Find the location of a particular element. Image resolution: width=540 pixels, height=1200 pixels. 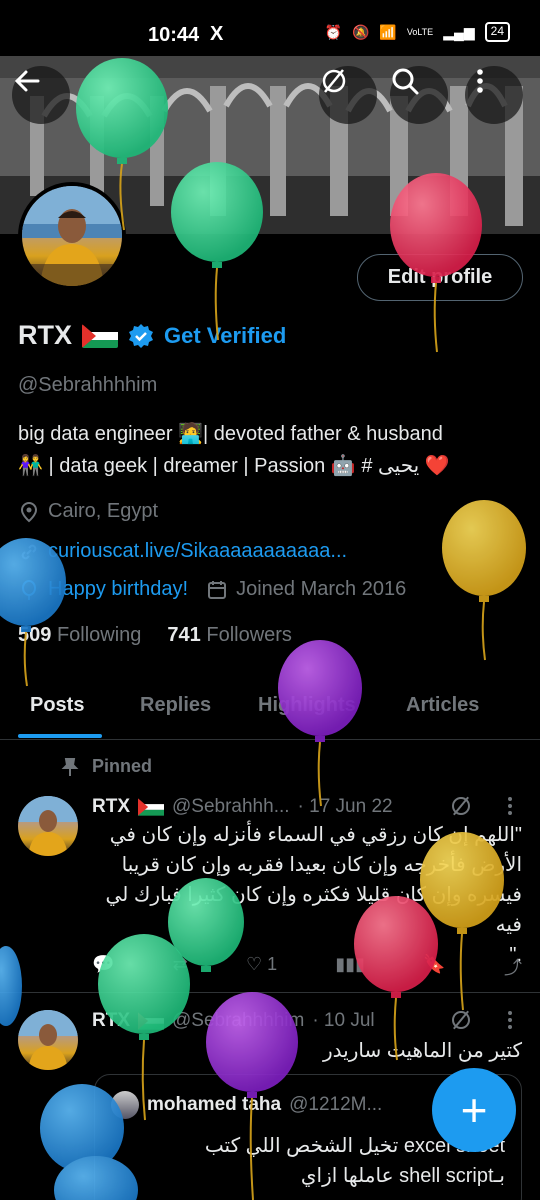

status-icons: ⏰ 🔕 📶 VoLTE ▂▄▆ 24 is located at coordinates (417, 32).